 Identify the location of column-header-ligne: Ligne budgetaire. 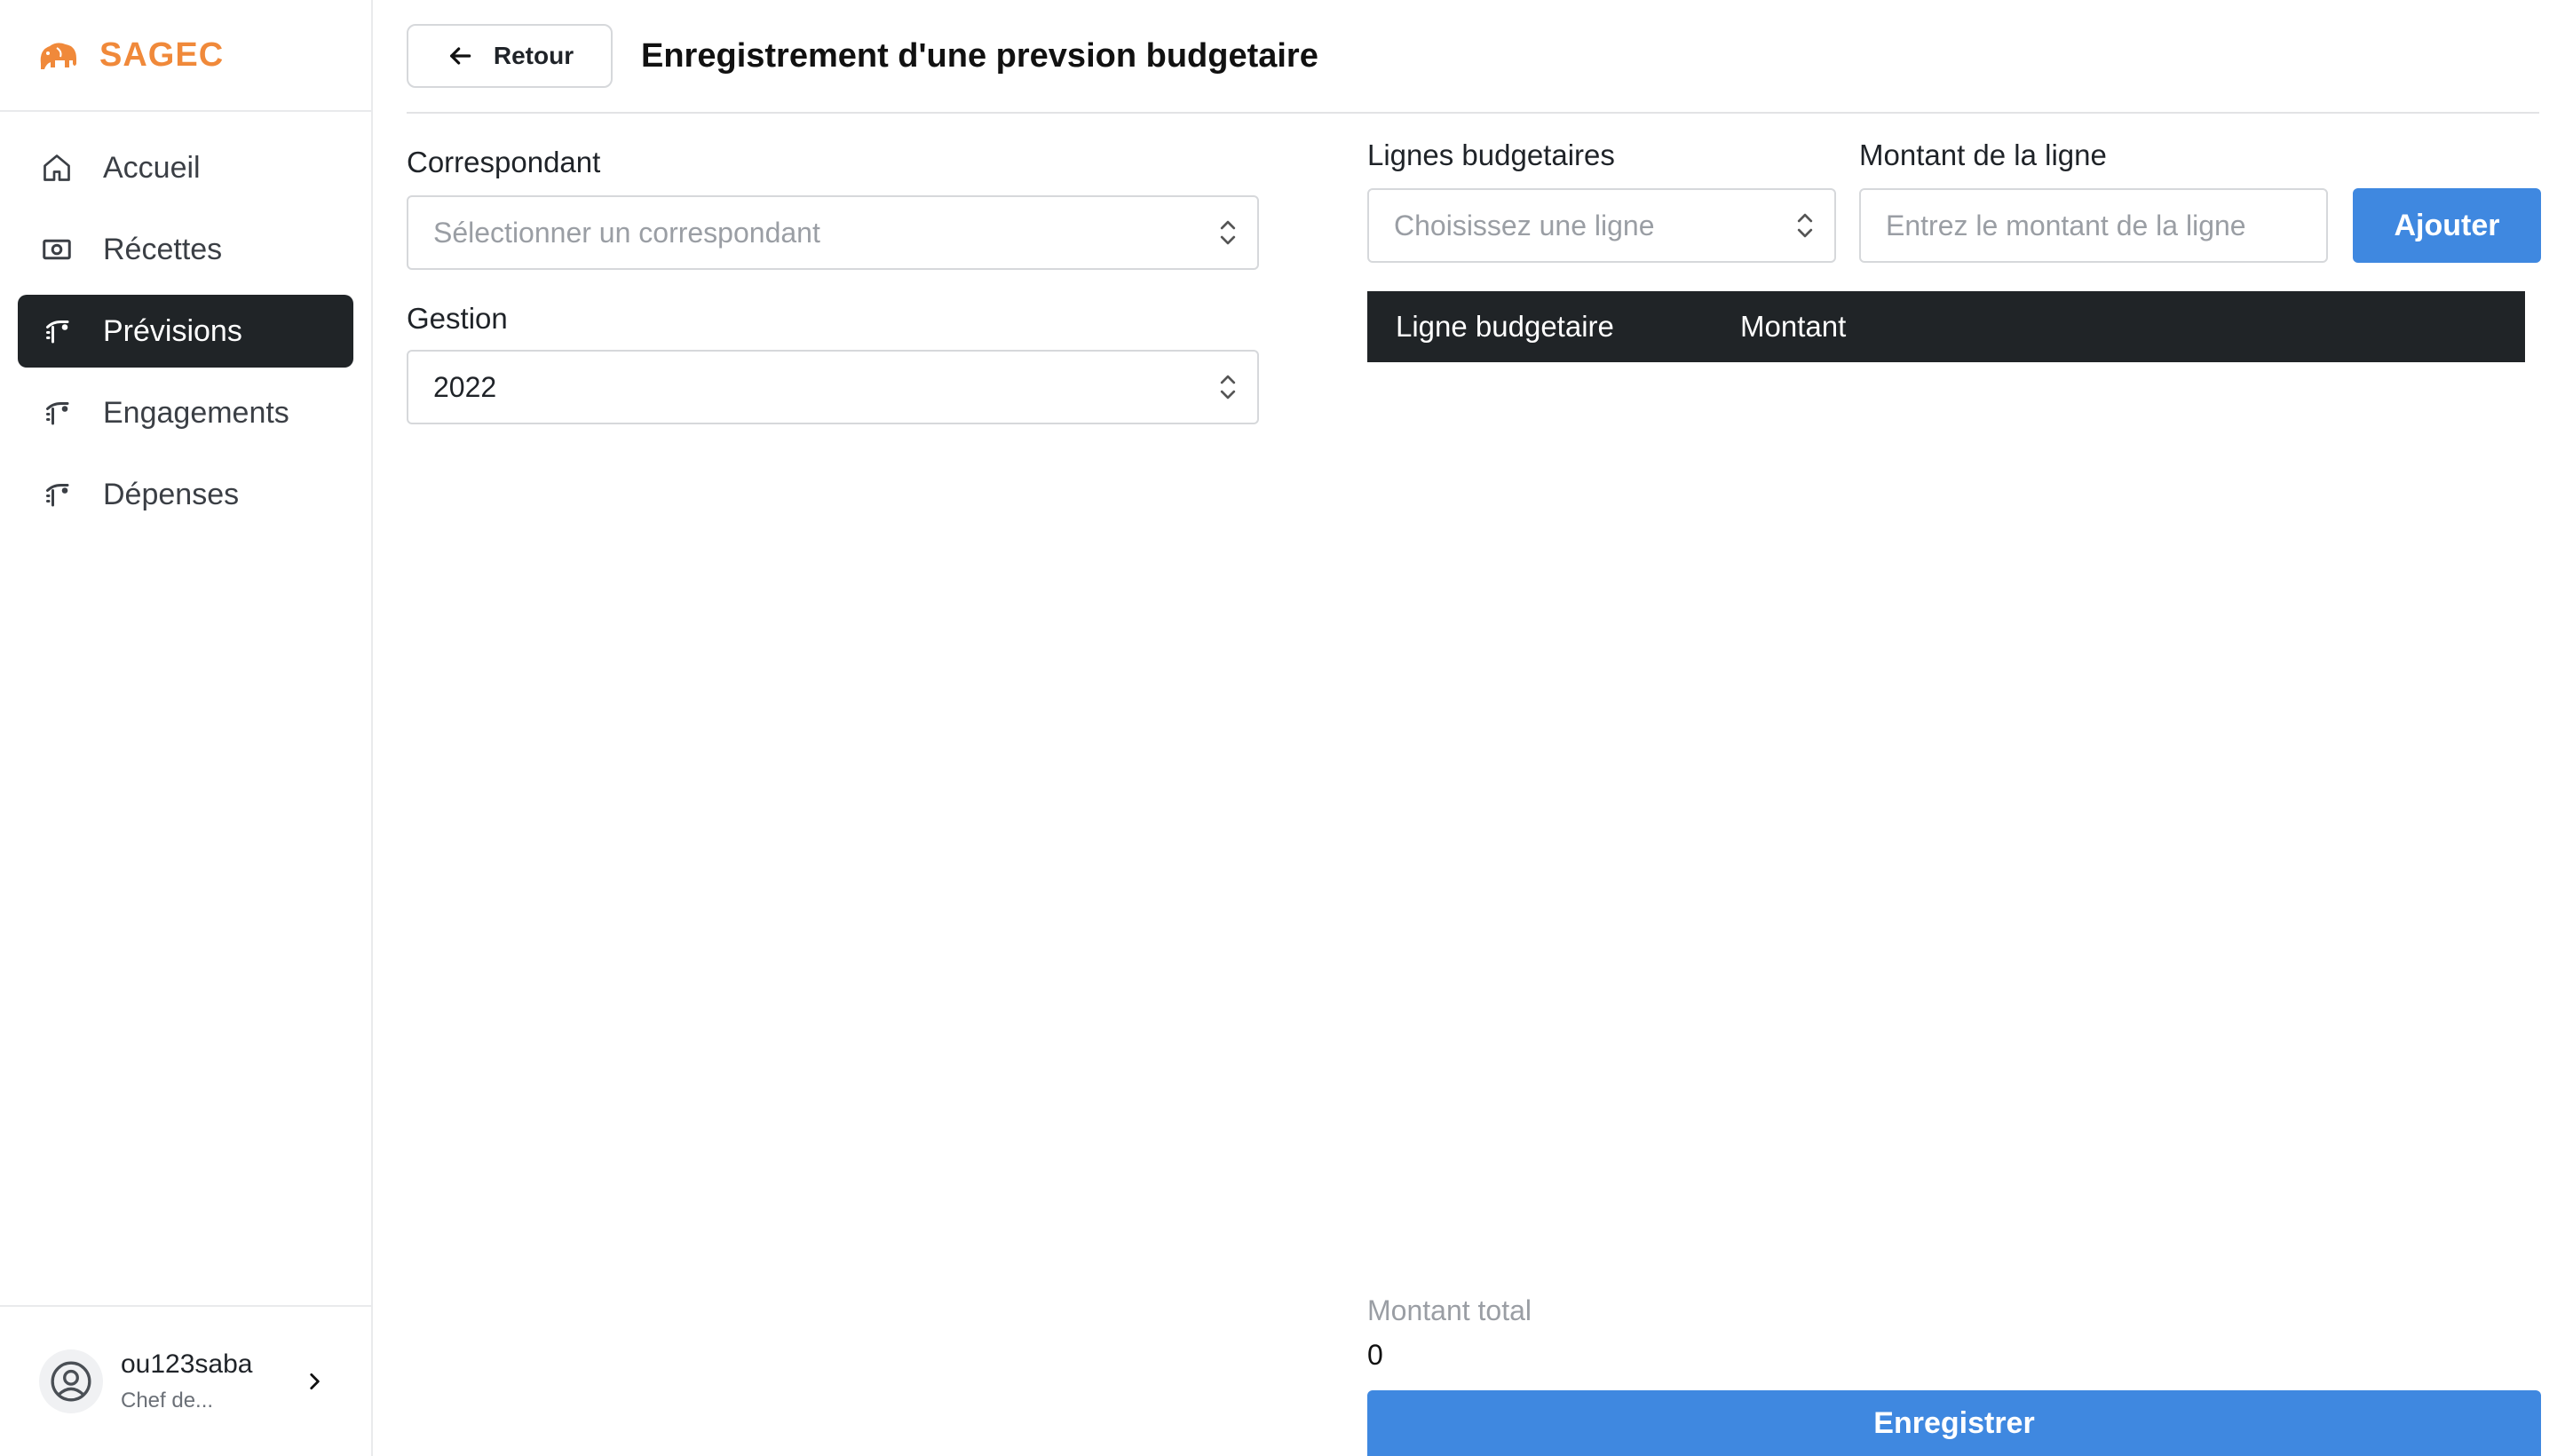
(1505, 326).